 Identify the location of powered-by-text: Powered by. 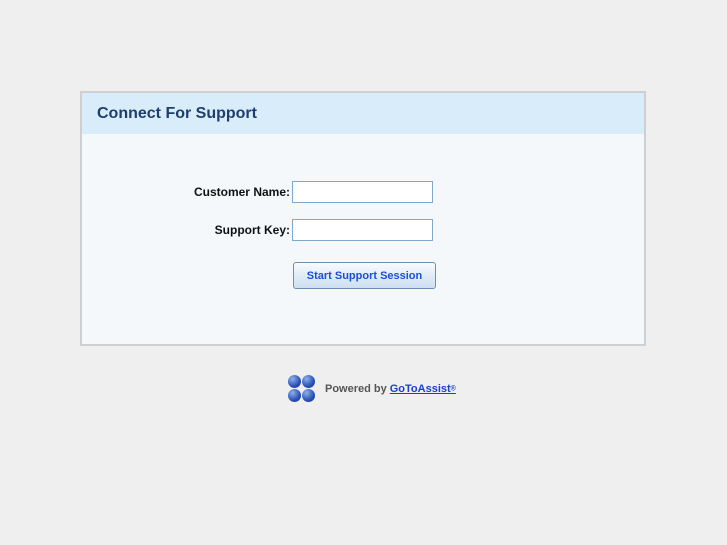
(356, 389).